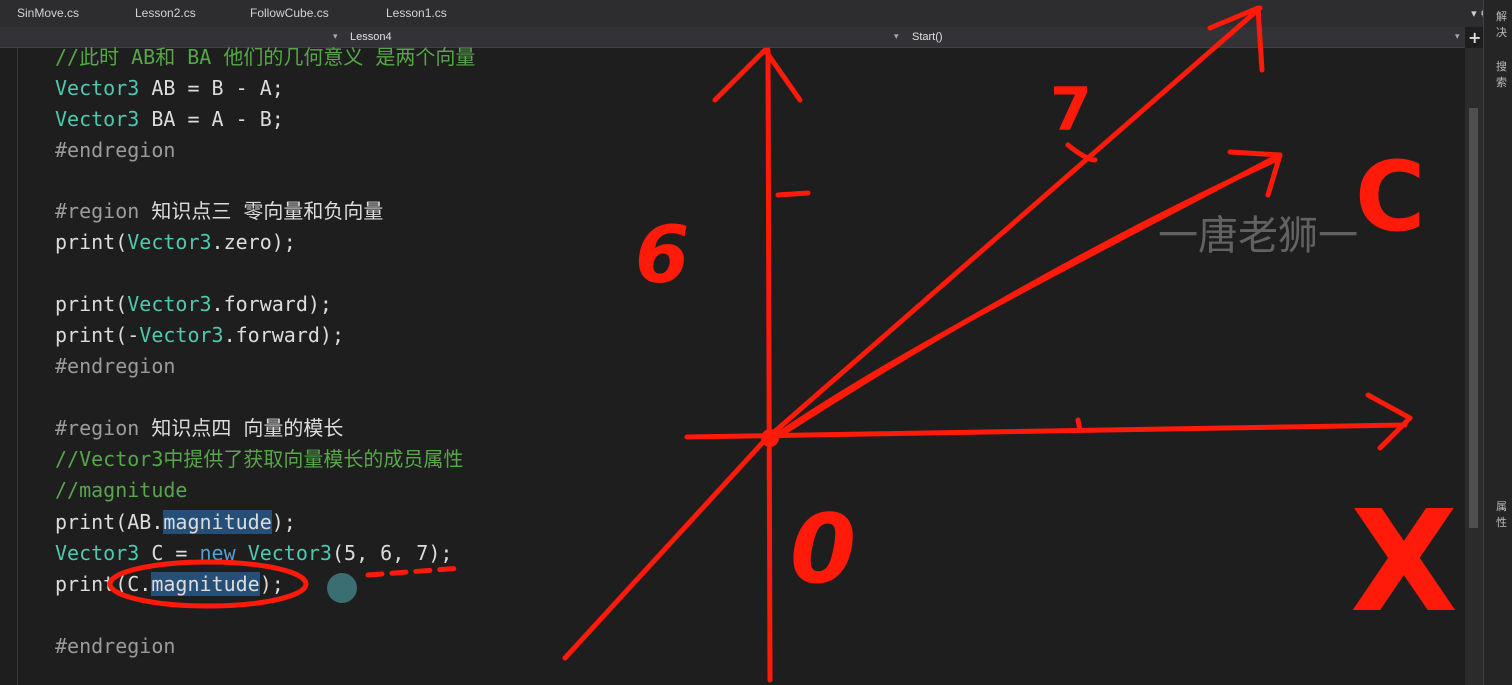  Describe the element at coordinates (1390, 197) in the screenshot. I see `c-label: C` at that location.